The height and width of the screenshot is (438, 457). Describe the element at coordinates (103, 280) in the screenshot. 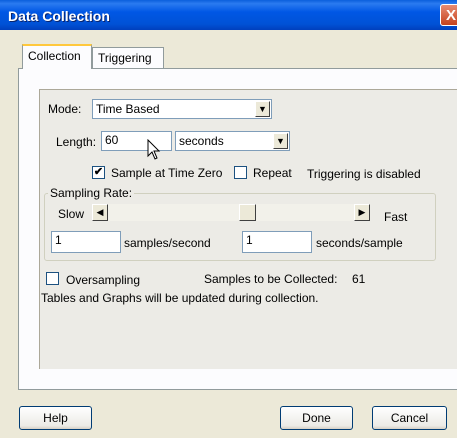

I see `oversampling-label: Oversampling` at that location.